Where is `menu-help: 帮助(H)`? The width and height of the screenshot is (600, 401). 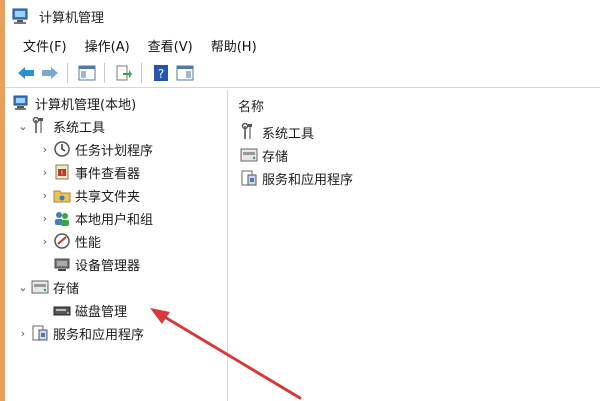
menu-help: 帮助(H) is located at coordinates (234, 45).